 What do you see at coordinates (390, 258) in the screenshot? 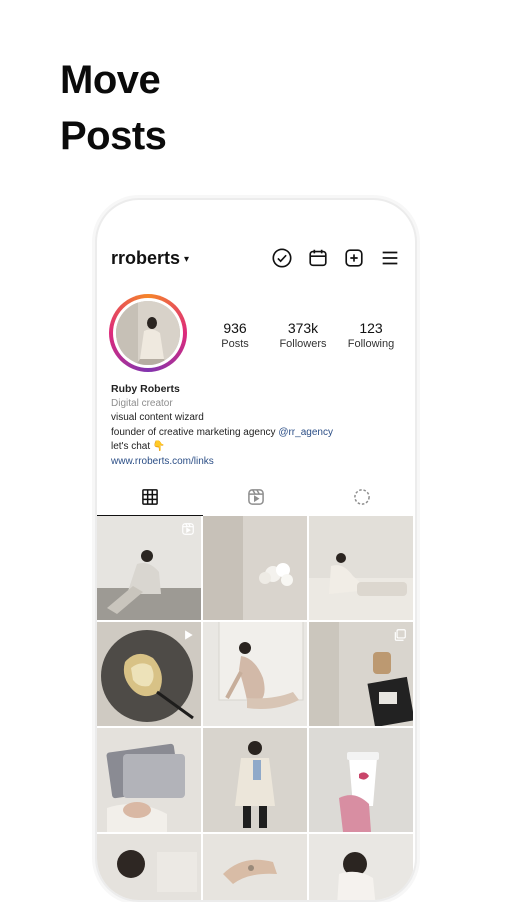
I see `menu-icon` at bounding box center [390, 258].